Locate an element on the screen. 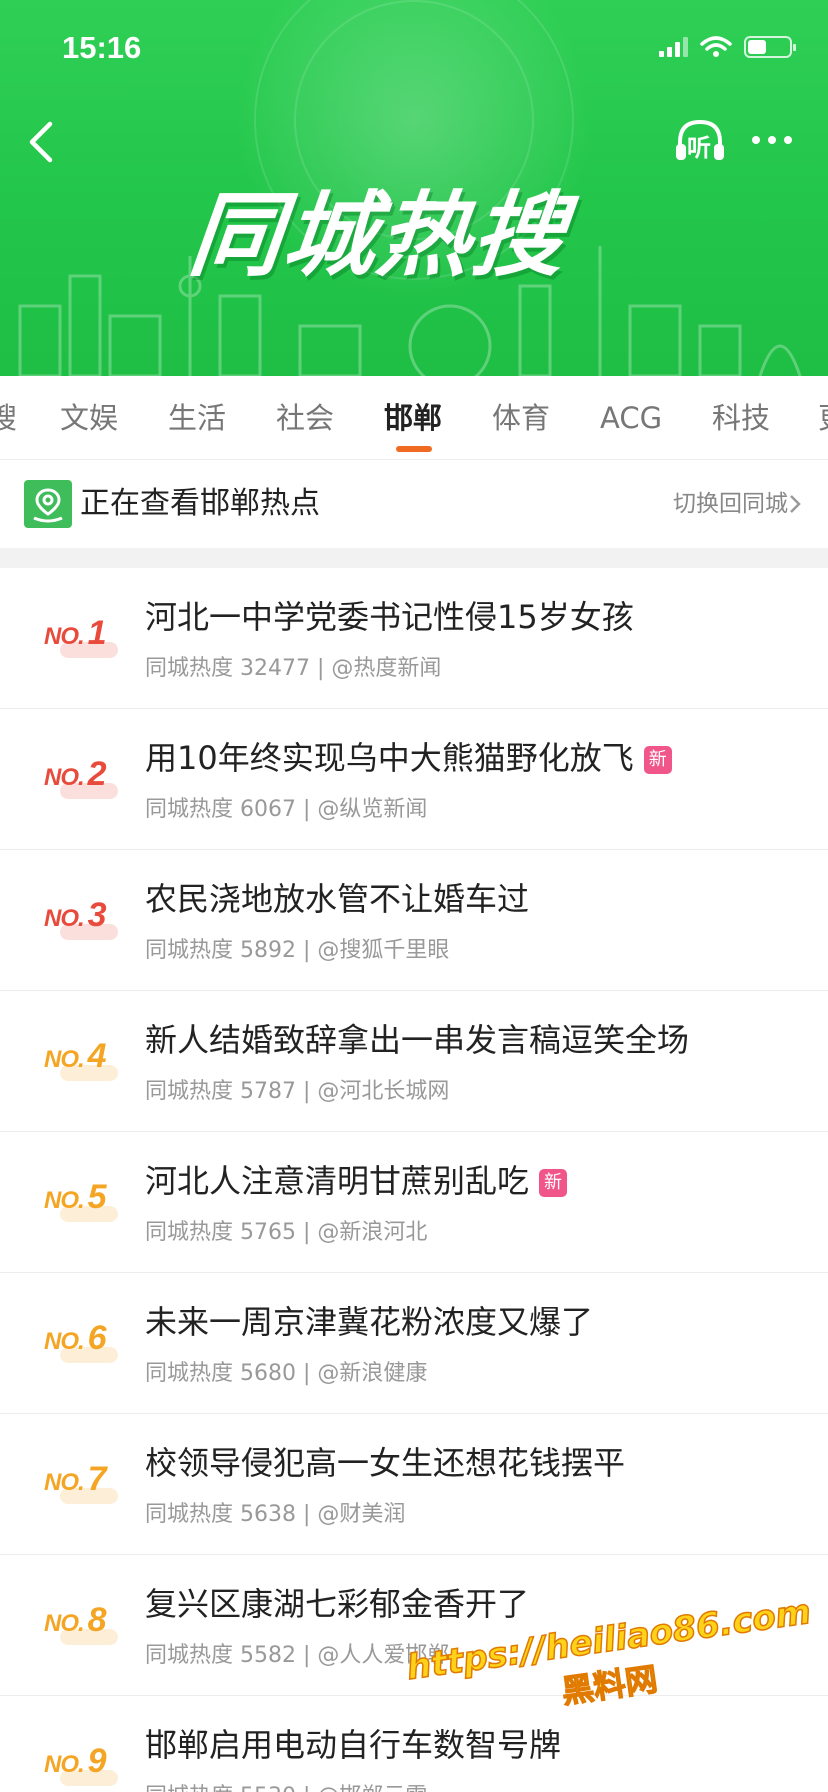 The width and height of the screenshot is (828, 1792). tab-2: 生活 is located at coordinates (197, 417).